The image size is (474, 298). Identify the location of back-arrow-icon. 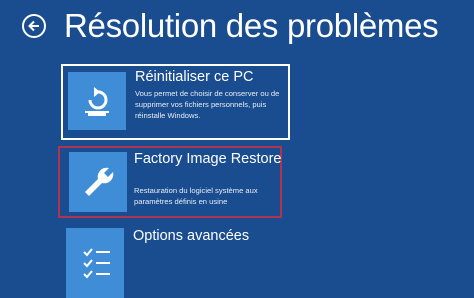
(33, 26).